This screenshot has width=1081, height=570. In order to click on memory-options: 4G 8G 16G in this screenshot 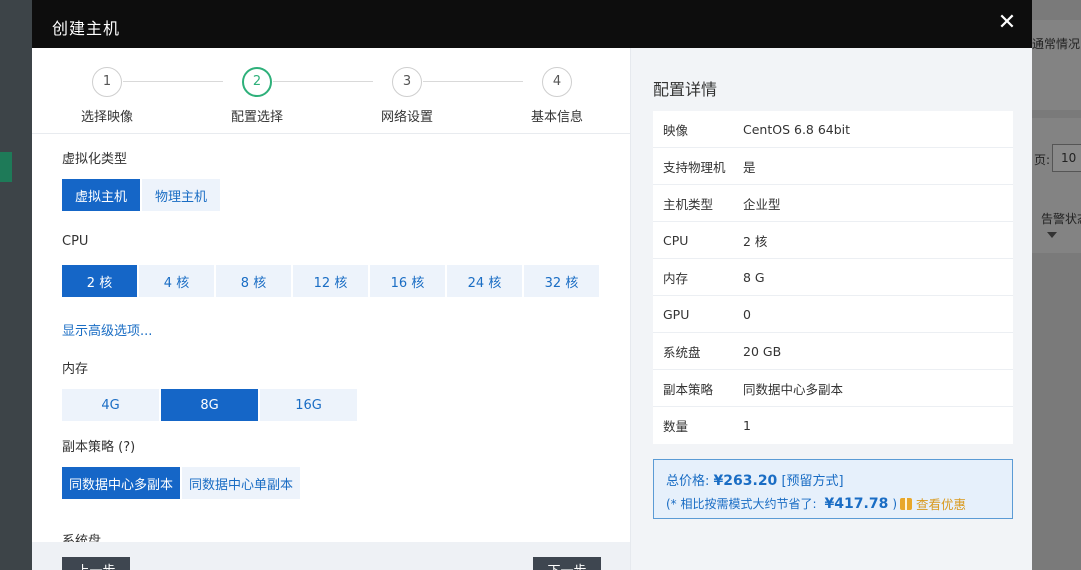, I will do `click(209, 405)`.